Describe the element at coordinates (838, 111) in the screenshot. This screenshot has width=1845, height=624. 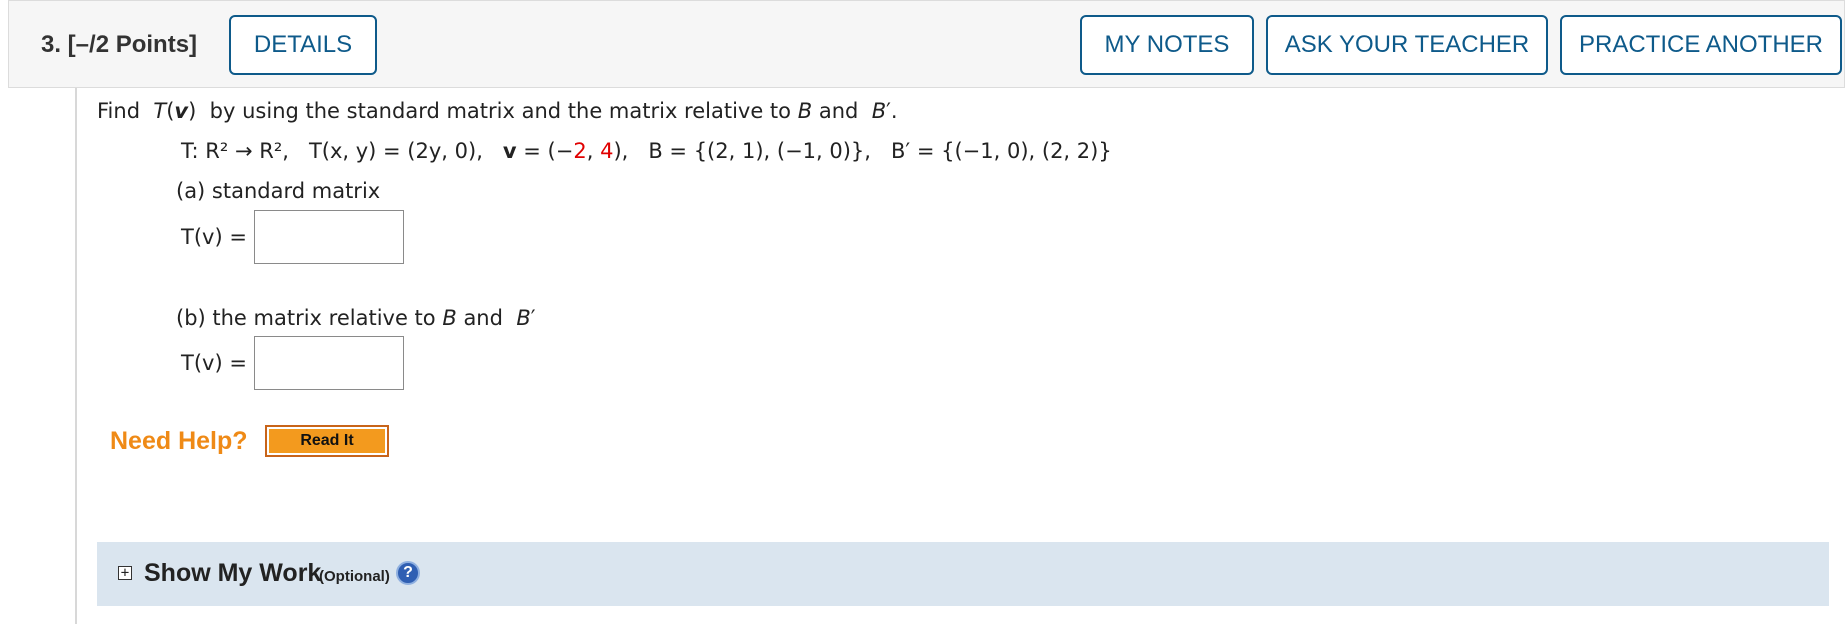
I see `prompt-and: and` at that location.